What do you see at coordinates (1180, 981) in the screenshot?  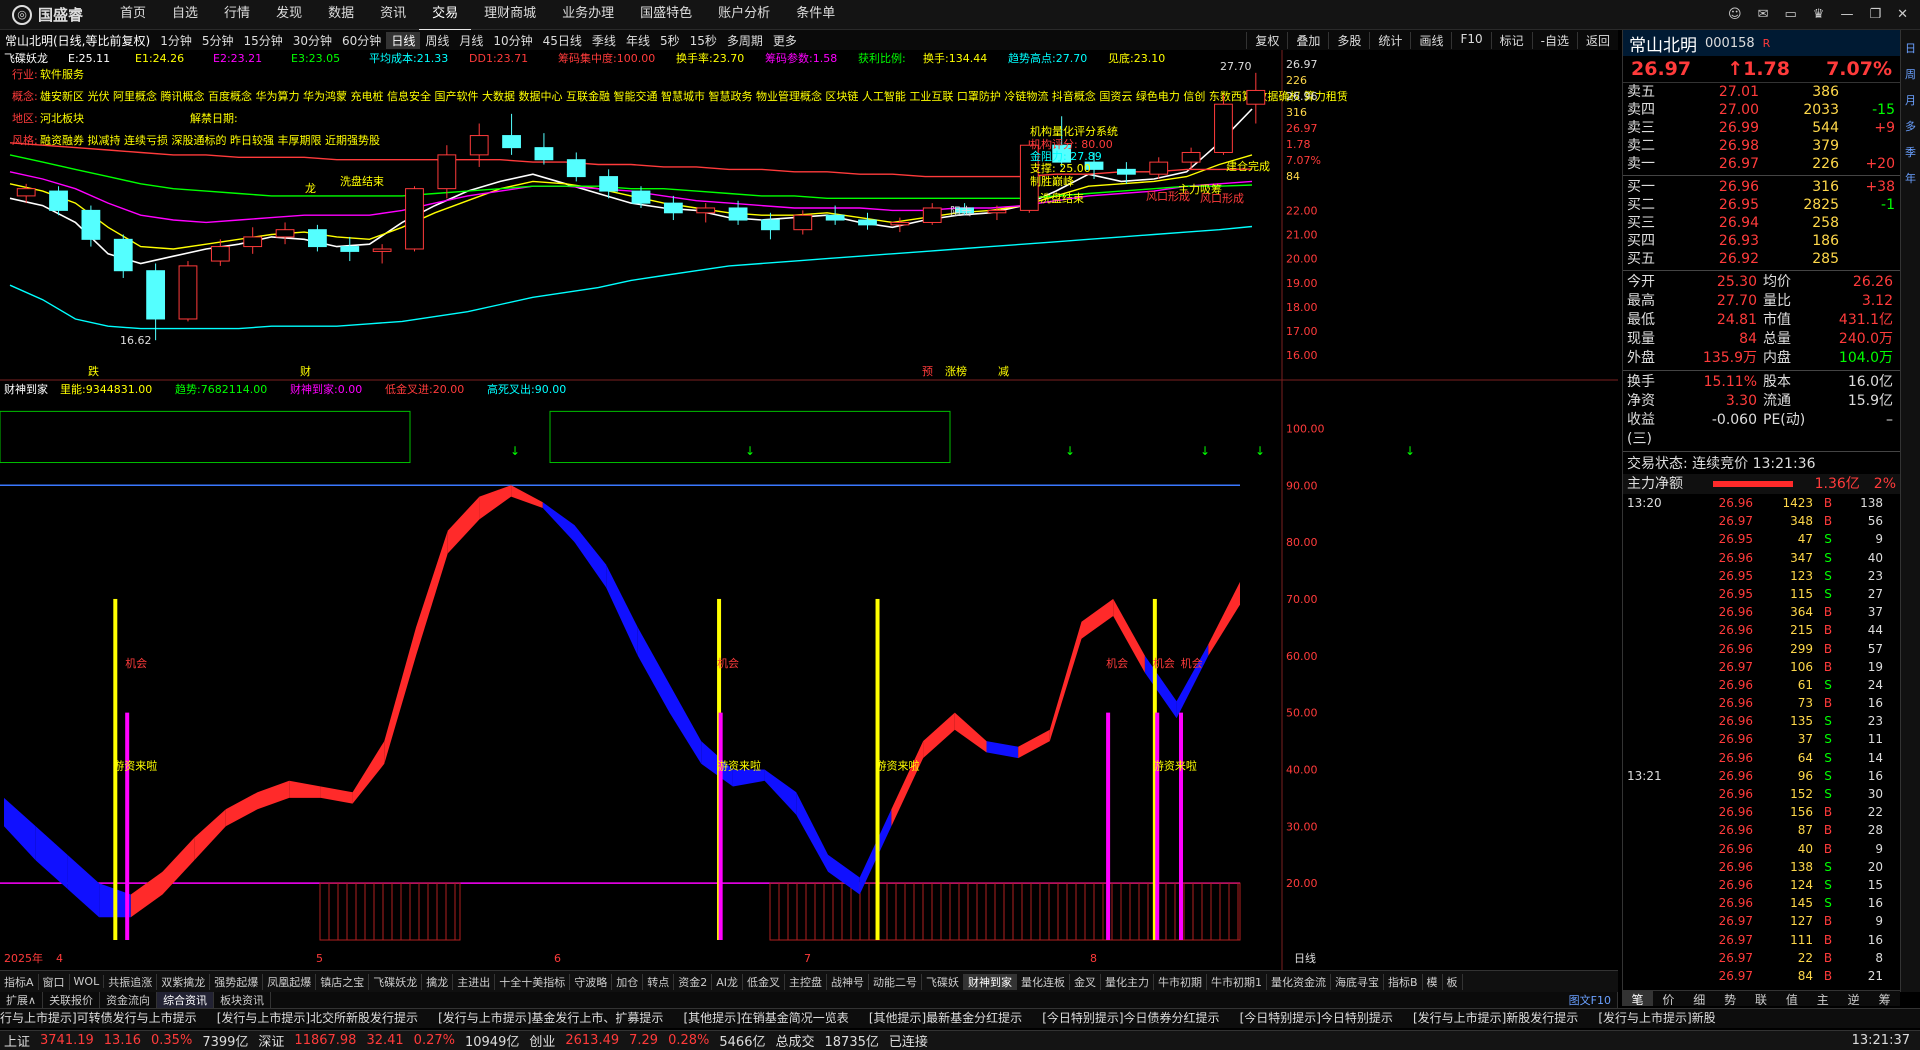 I see `indicator-tab-26: 牛市初期` at bounding box center [1180, 981].